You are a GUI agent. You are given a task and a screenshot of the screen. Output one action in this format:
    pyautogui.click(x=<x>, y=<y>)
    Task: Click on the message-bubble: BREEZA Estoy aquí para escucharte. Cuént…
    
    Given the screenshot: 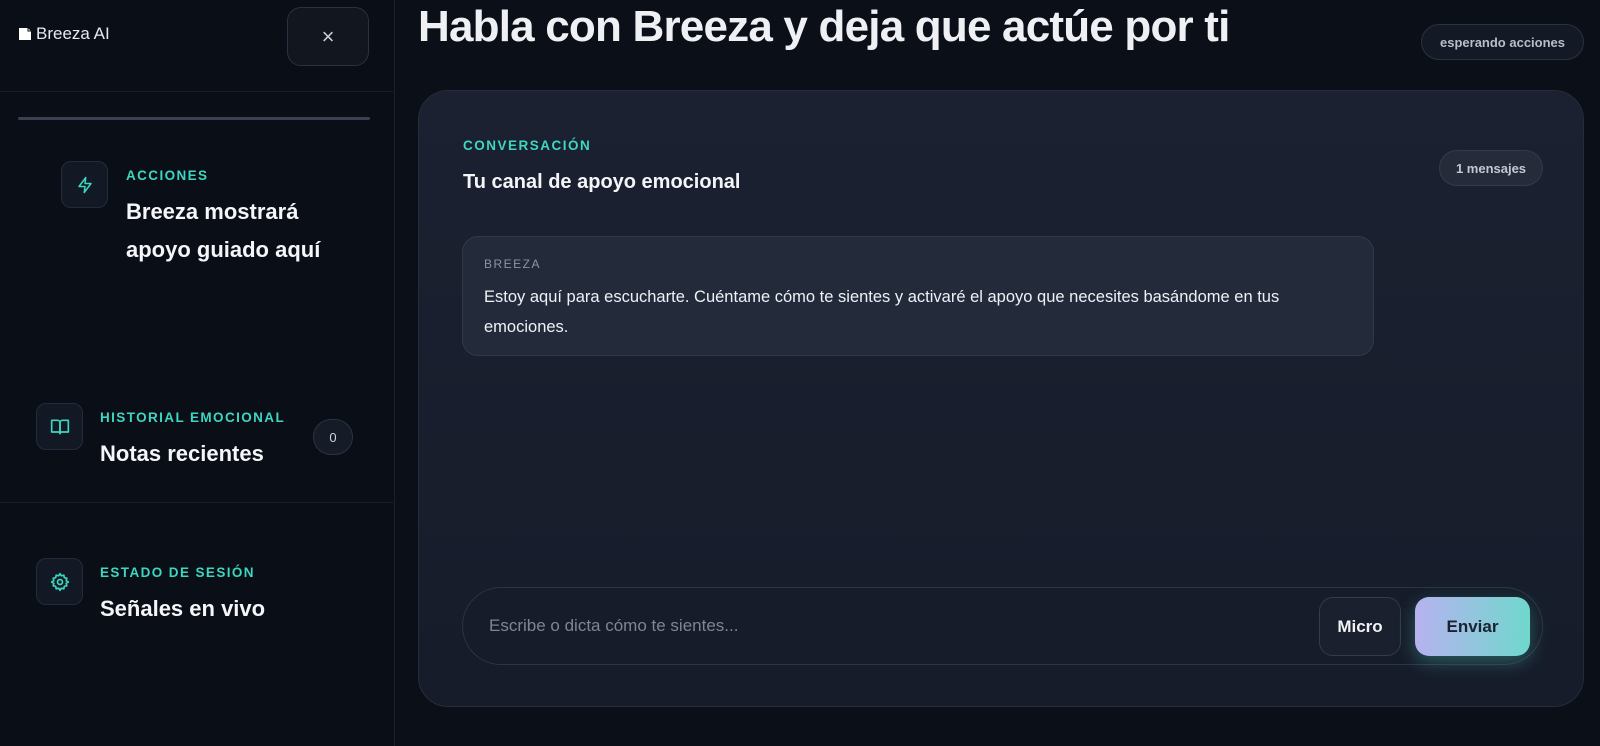 What is the action you would take?
    pyautogui.click(x=918, y=296)
    